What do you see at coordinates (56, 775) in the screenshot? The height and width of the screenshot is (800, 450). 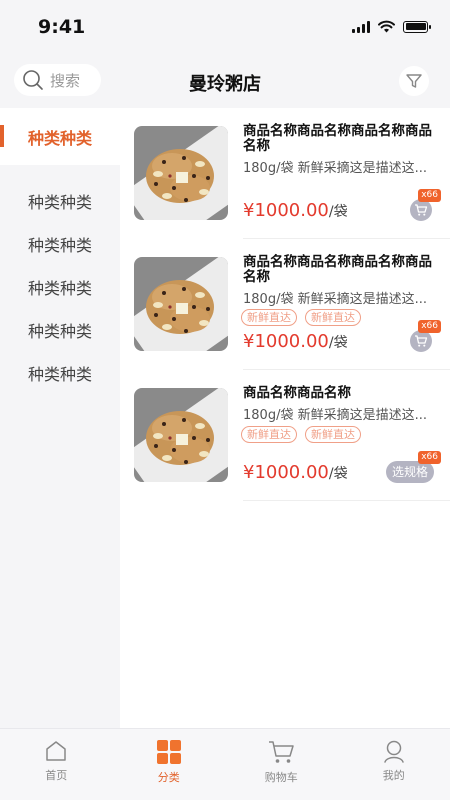 I see `tab-label: 首页` at bounding box center [56, 775].